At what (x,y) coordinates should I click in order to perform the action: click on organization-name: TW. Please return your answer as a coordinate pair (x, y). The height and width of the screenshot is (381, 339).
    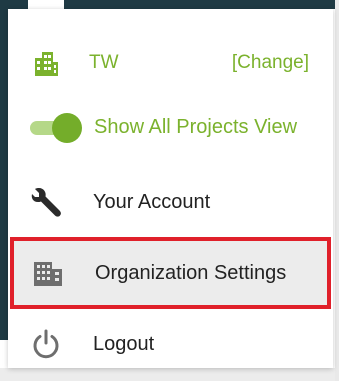
    Looking at the image, I should click on (104, 62).